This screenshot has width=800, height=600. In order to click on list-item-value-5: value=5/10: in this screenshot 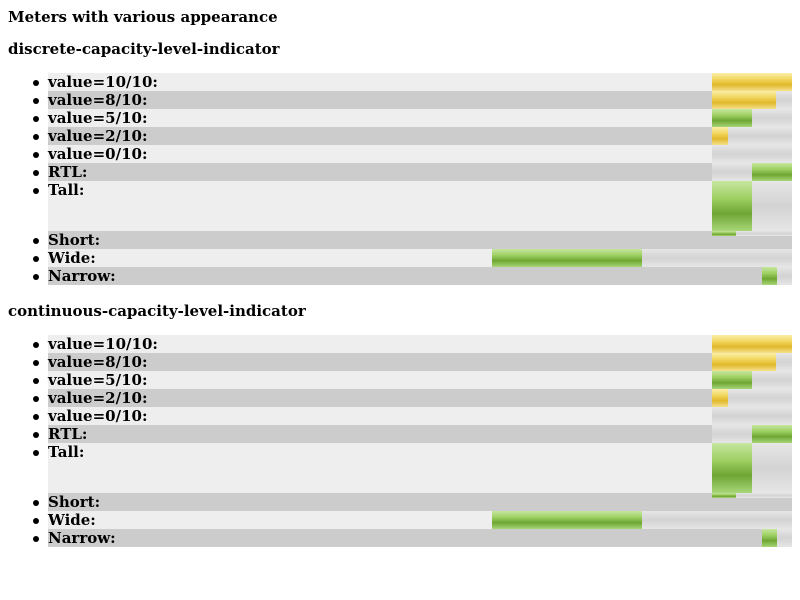, I will do `click(412, 380)`.